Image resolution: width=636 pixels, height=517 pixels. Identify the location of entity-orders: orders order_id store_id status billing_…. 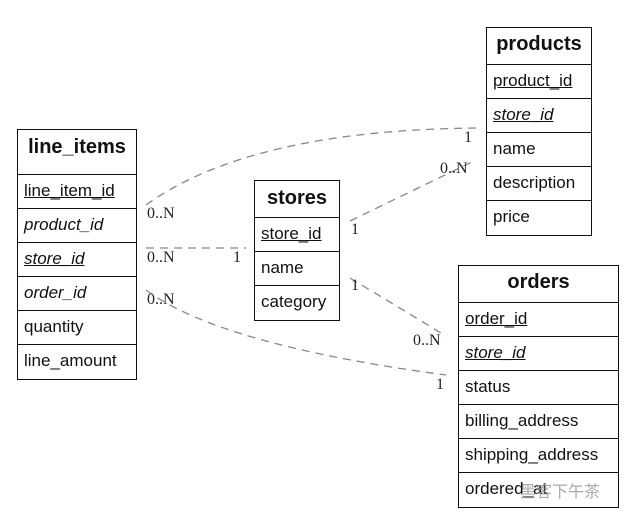
(538, 386).